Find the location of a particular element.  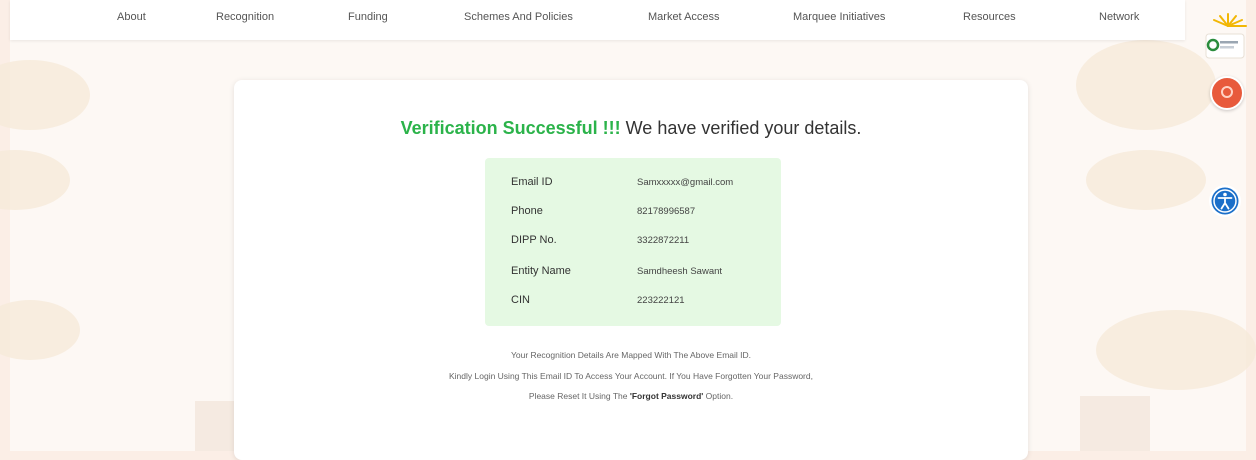

nav-item-network: Network is located at coordinates (1119, 17).